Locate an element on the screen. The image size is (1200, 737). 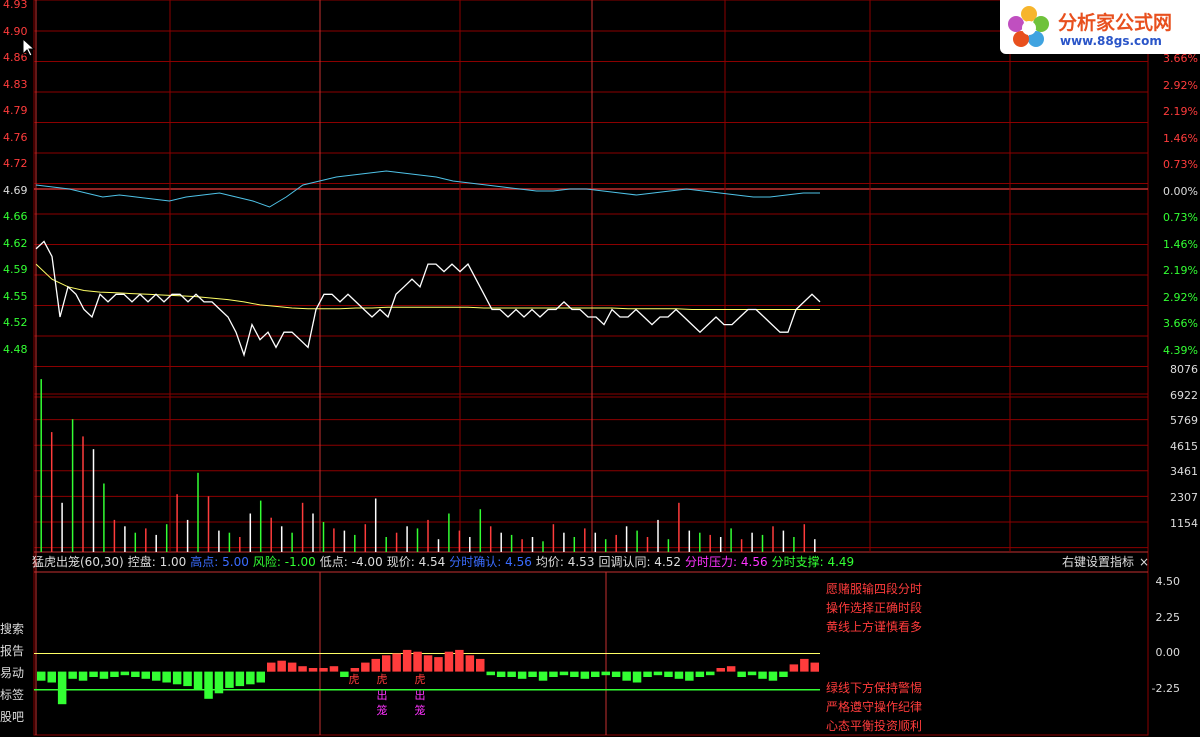
price-tick-label: 4.72 is located at coordinates (15, 163).